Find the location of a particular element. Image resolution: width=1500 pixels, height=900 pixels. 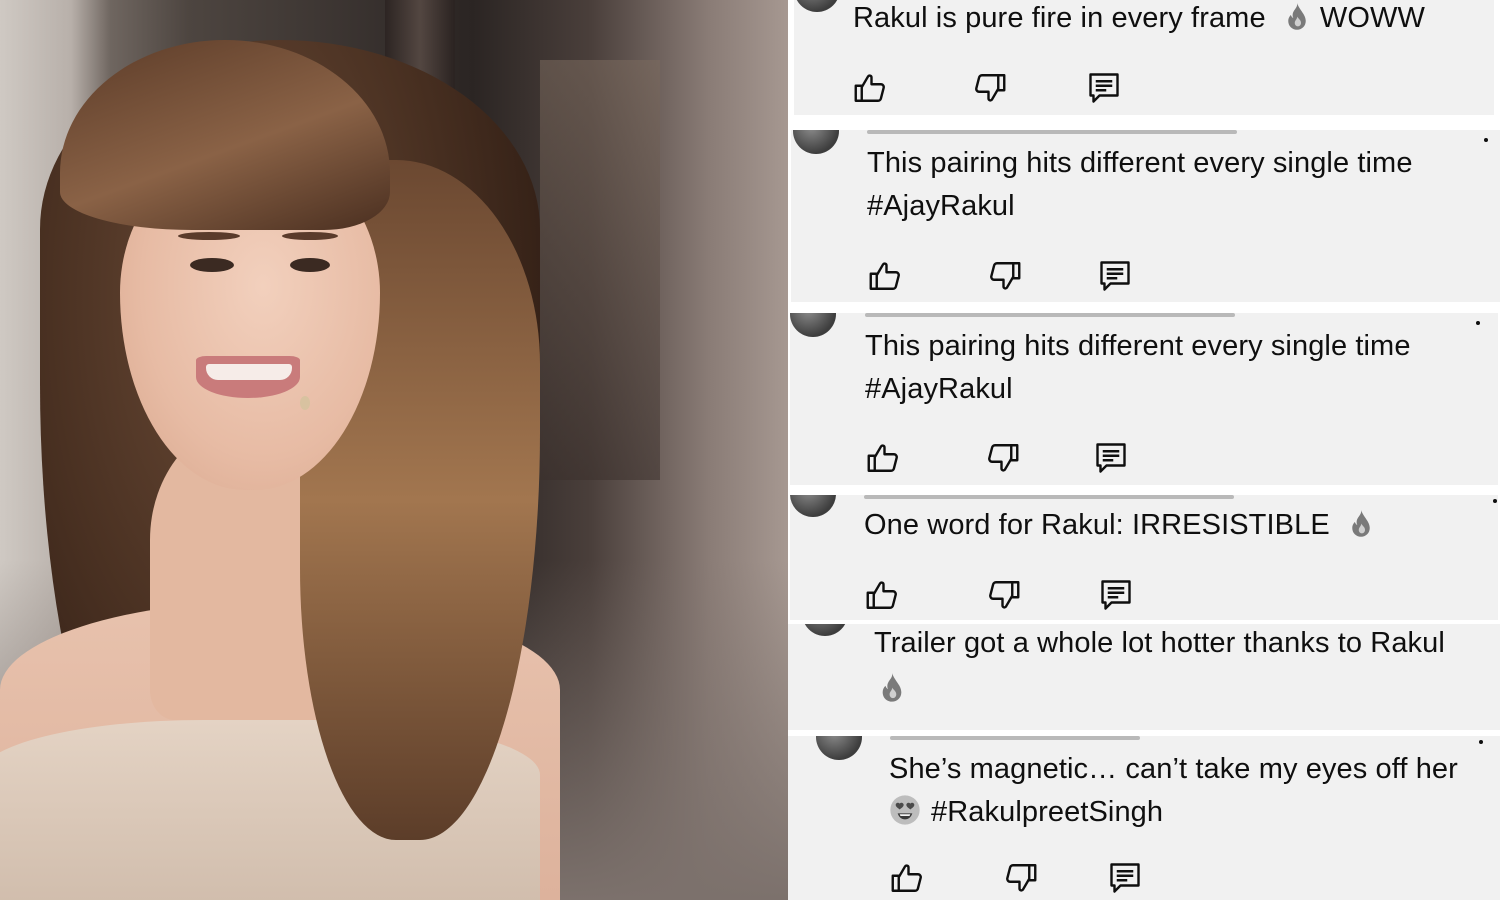

comment-text: Rakul is pure fire in every frame WOWW is located at coordinates (1139, 20).